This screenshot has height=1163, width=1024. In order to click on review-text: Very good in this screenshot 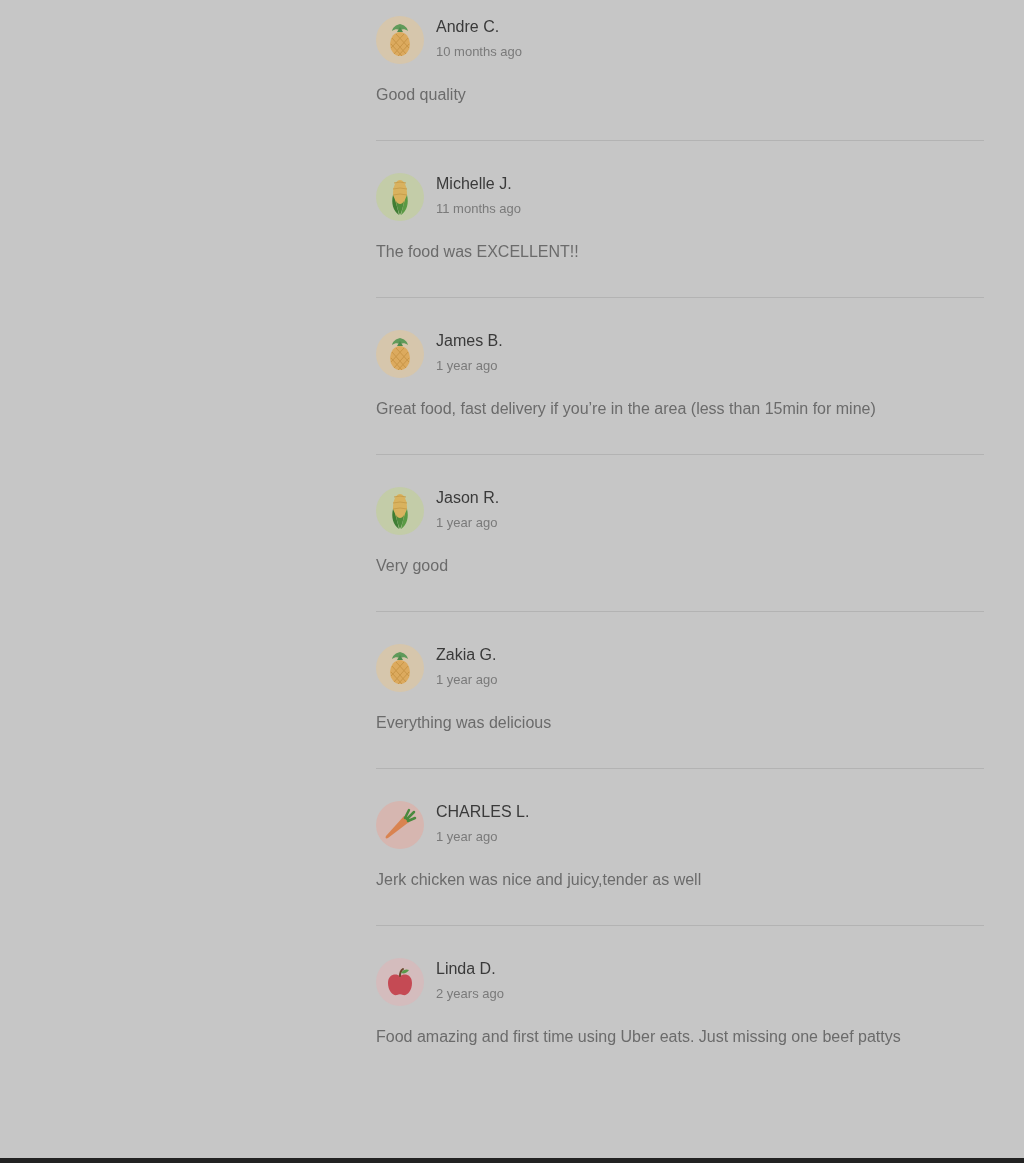, I will do `click(413, 566)`.